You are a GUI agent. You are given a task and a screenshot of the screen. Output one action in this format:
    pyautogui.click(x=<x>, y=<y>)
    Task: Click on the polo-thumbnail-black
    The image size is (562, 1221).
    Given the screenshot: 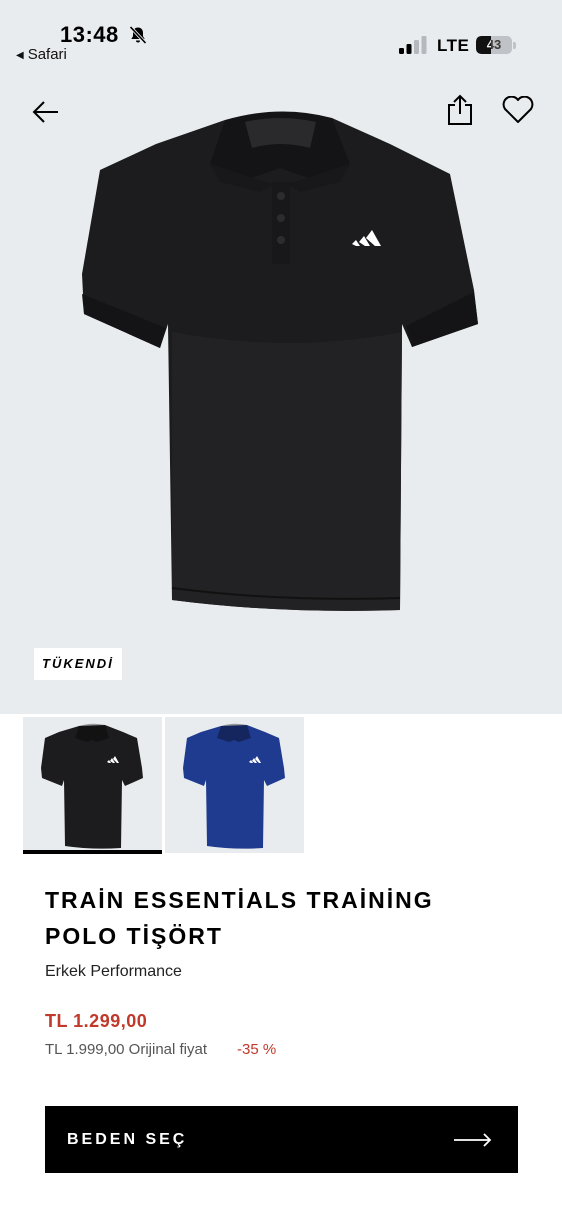 What is the action you would take?
    pyautogui.click(x=92, y=786)
    